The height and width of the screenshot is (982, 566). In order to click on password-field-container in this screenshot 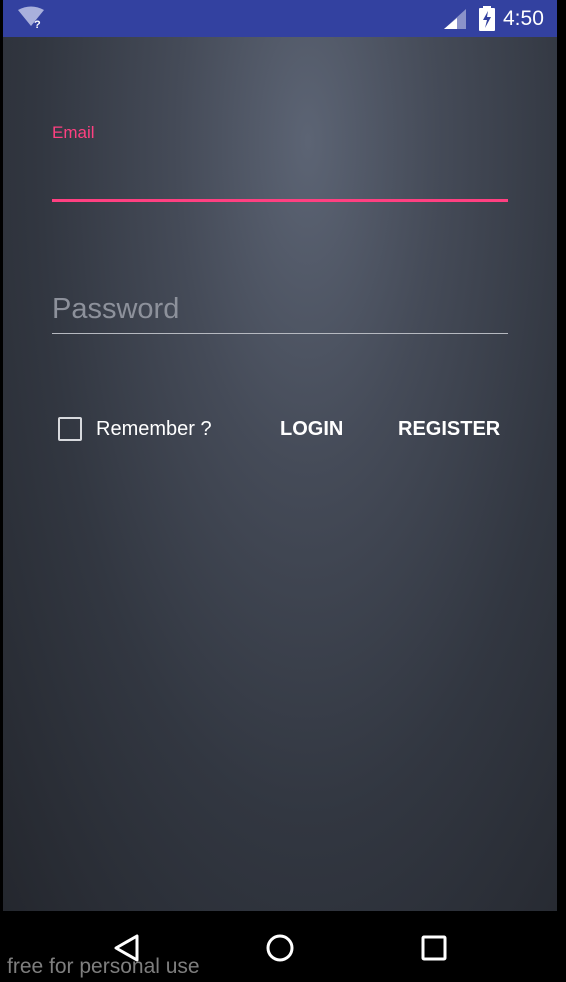, I will do `click(280, 312)`.